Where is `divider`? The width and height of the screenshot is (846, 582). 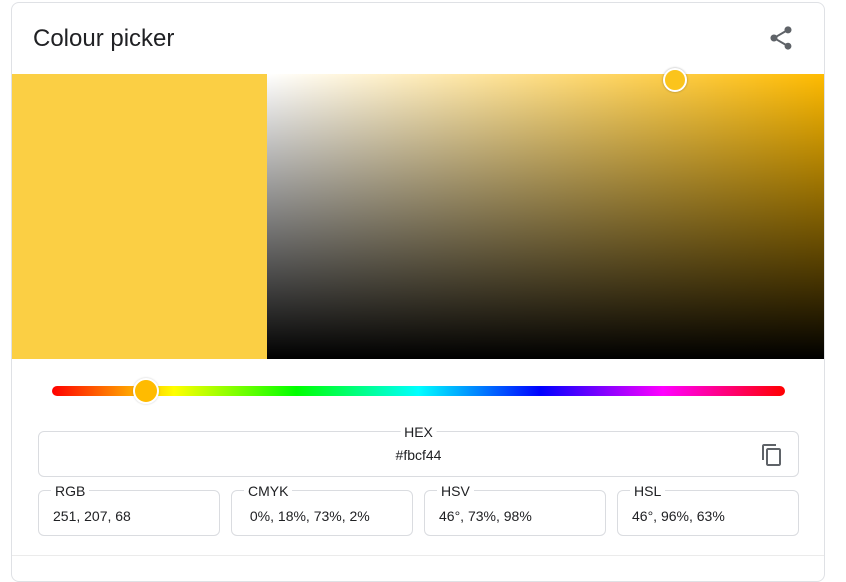
divider is located at coordinates (418, 555).